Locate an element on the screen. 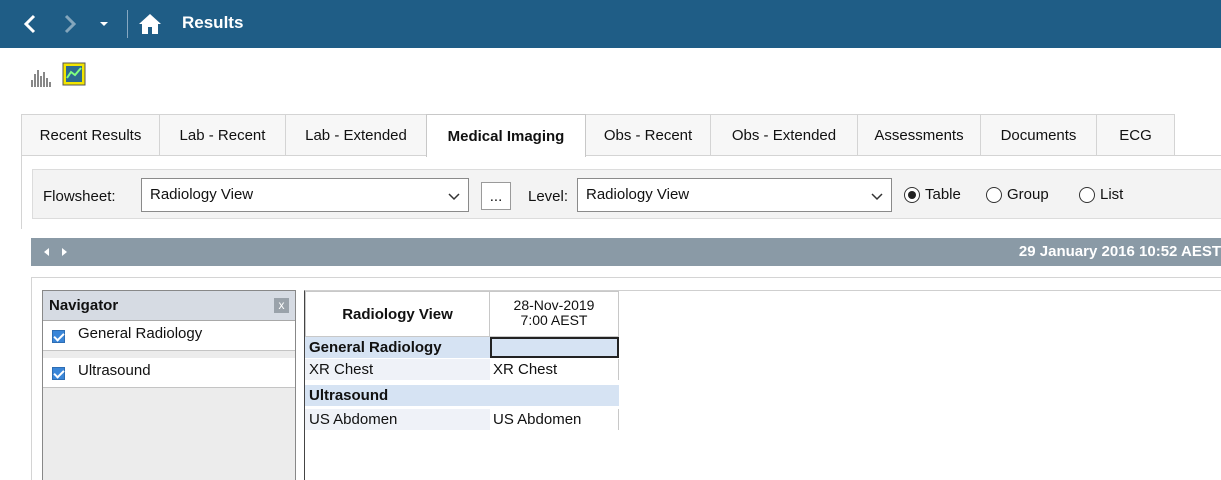  tab-obs-recent: Obs - Recent is located at coordinates (648, 135).